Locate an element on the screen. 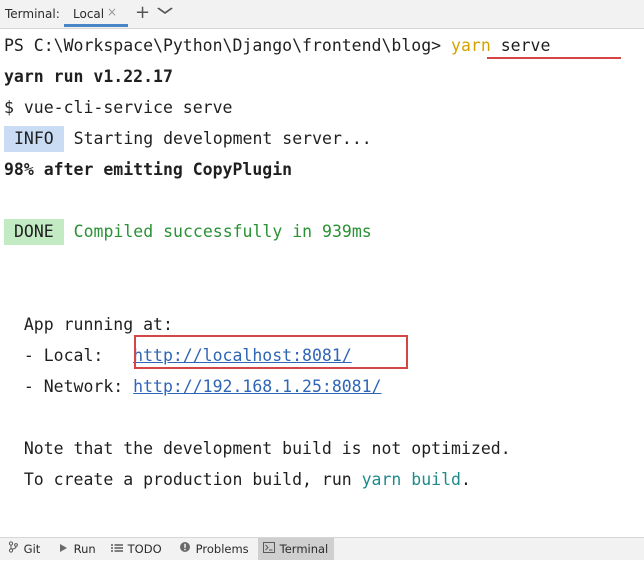  highlight-box is located at coordinates (271, 352).